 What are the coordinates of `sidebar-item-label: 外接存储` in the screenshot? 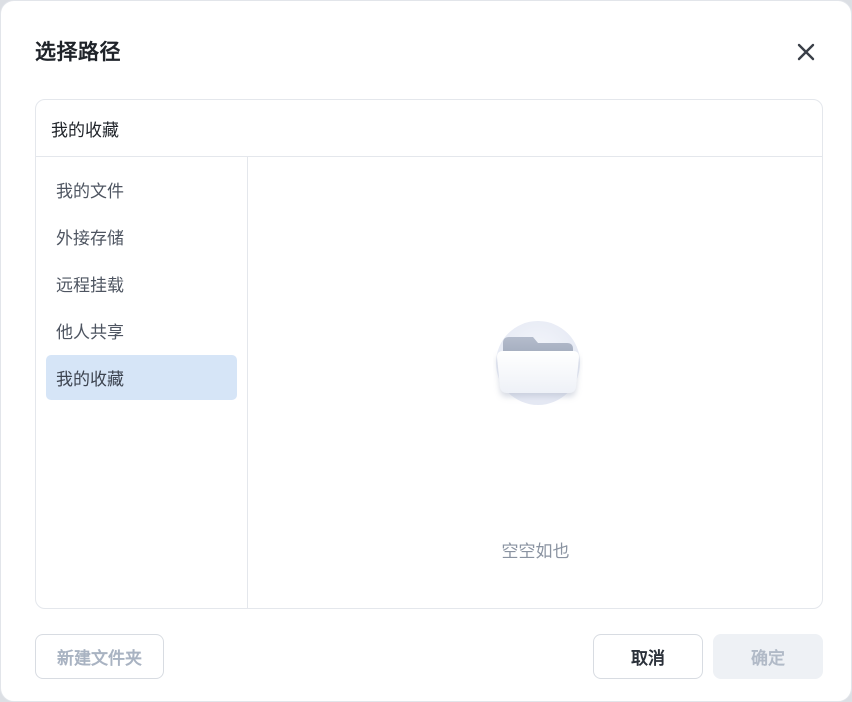 It's located at (90, 239).